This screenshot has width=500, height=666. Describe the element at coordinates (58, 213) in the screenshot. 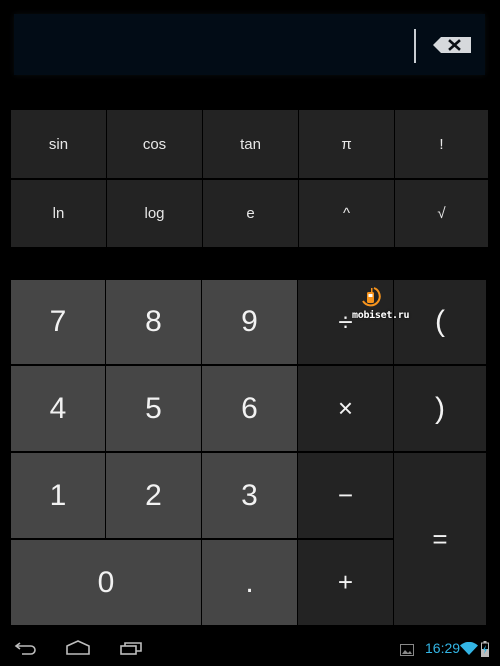

I see `ln-button: ln` at that location.